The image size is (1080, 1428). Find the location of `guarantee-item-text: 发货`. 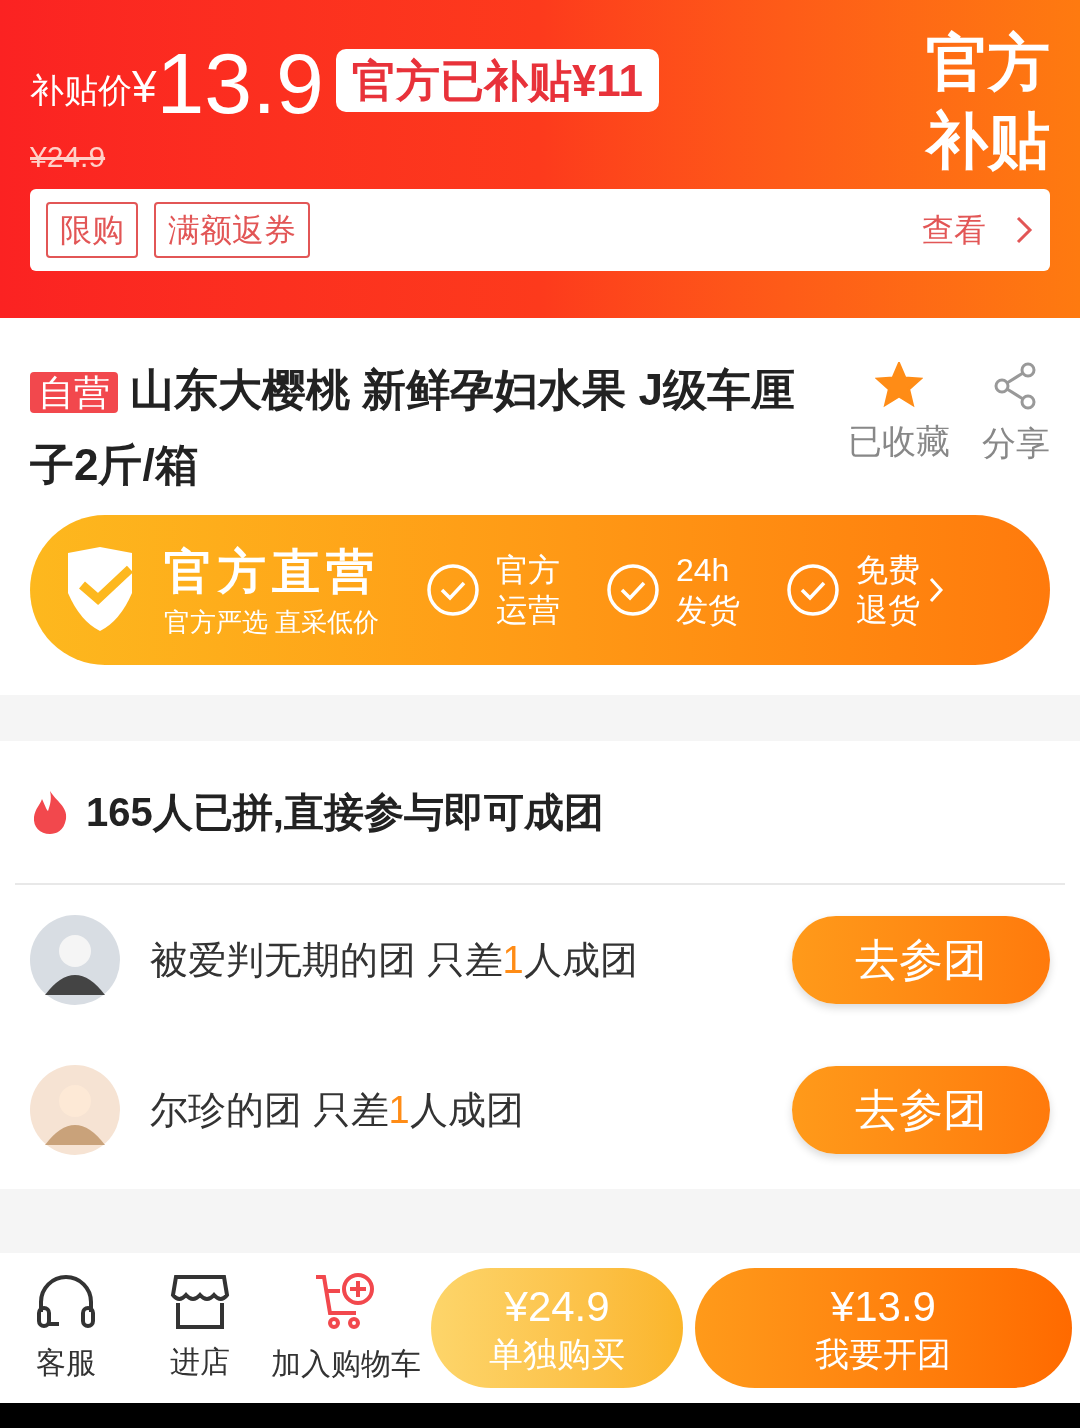

guarantee-item-text: 发货 is located at coordinates (708, 610).